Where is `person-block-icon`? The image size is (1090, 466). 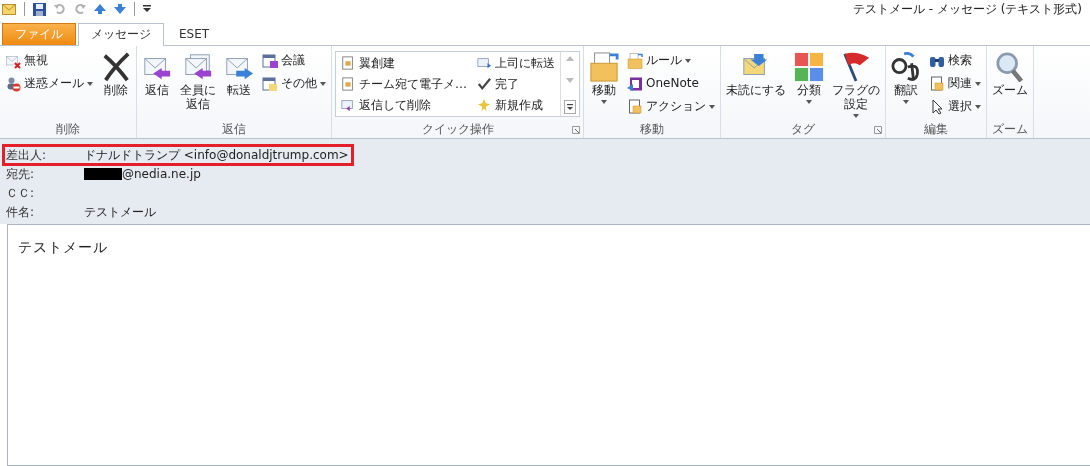
person-block-icon is located at coordinates (13, 84).